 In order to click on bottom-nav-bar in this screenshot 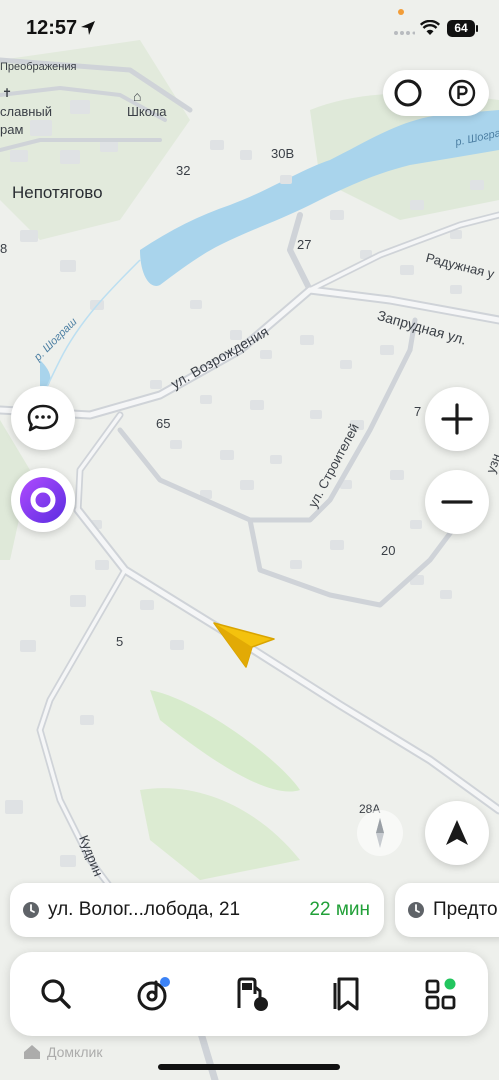, I will do `click(249, 994)`.